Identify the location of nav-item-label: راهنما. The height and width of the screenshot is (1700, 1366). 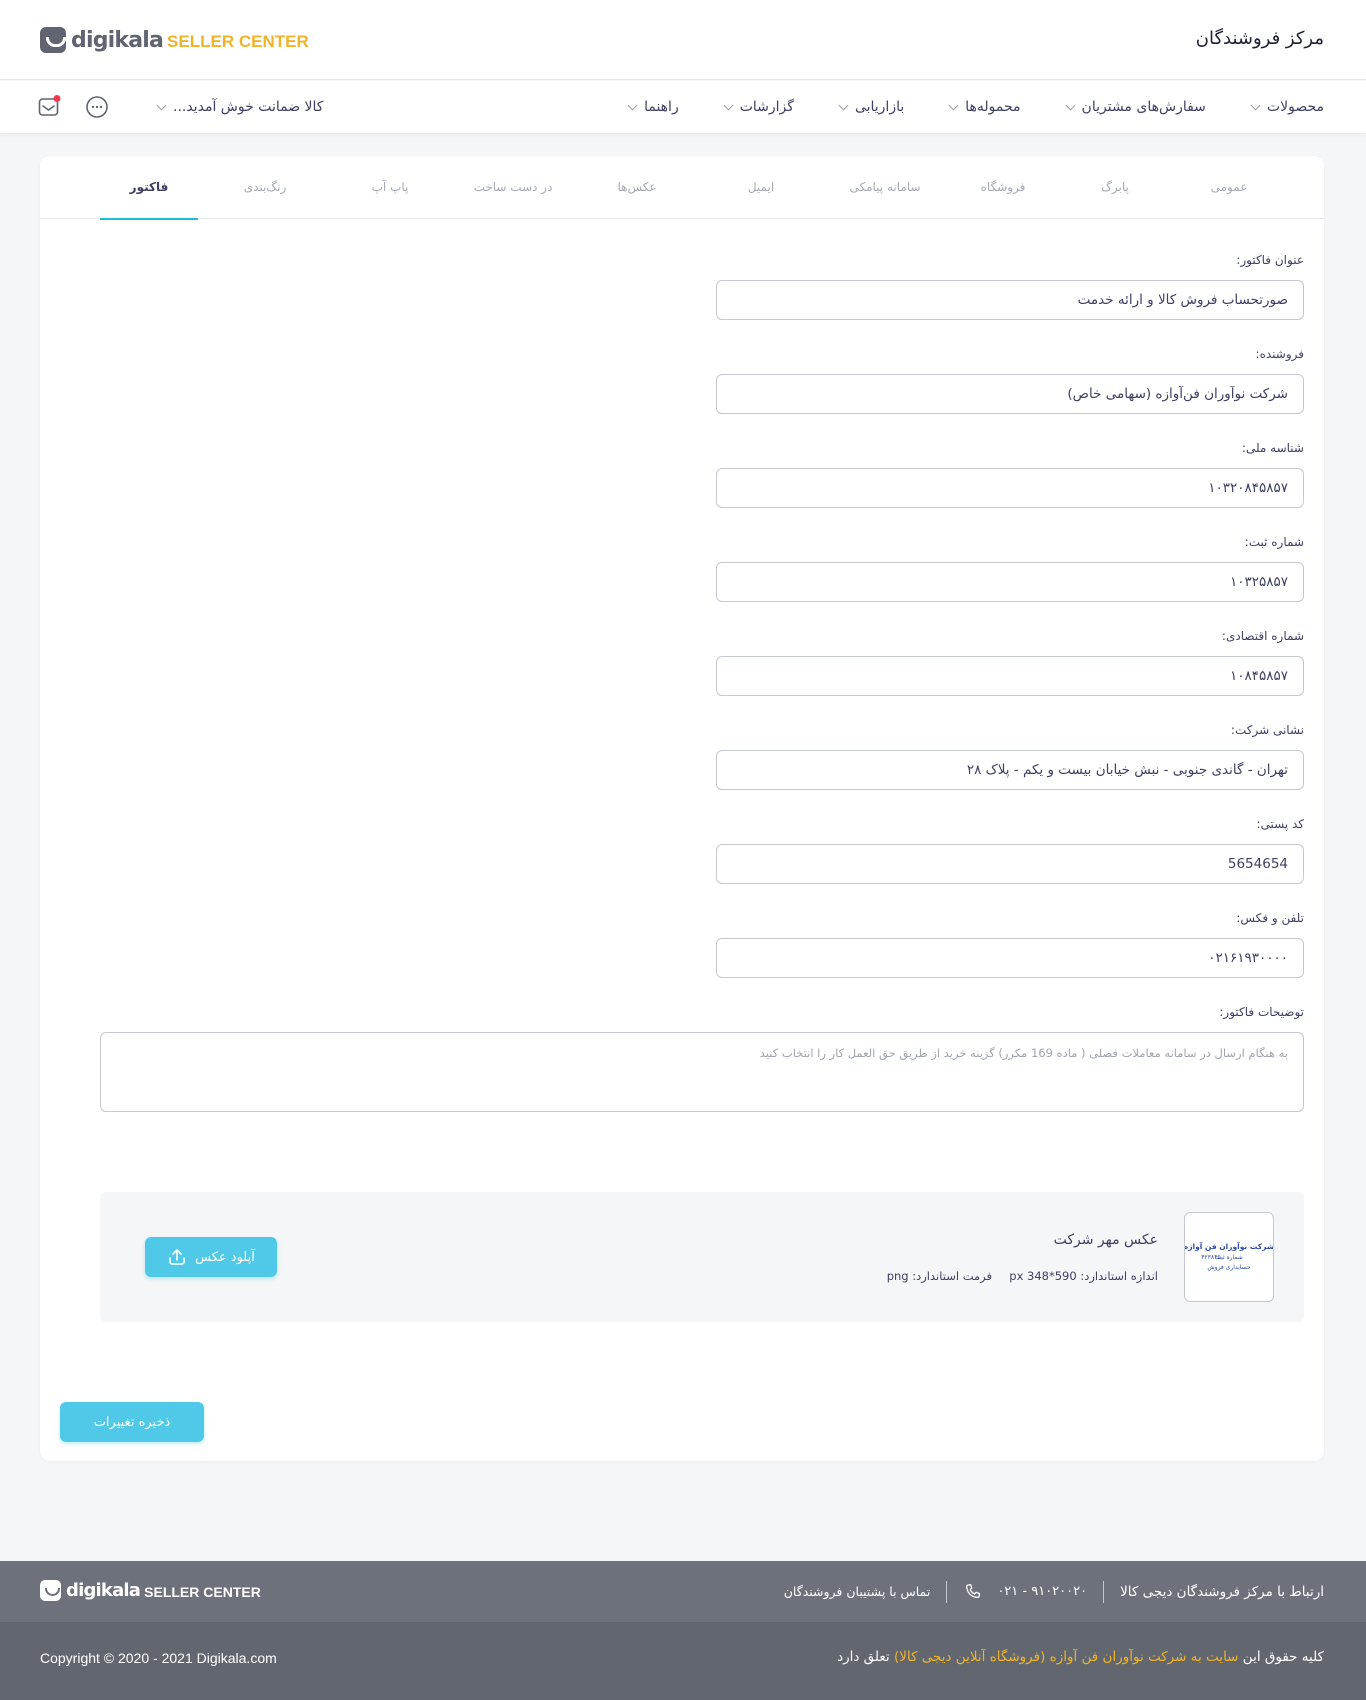
(661, 107).